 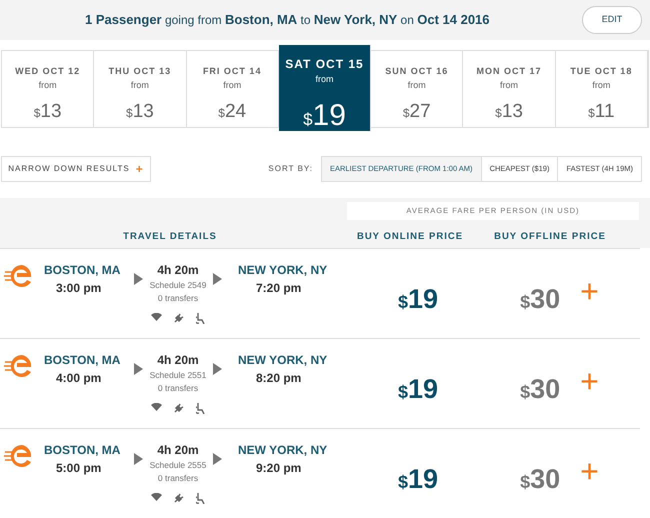 I want to click on depart-time: 4:00 pm, so click(x=79, y=378).